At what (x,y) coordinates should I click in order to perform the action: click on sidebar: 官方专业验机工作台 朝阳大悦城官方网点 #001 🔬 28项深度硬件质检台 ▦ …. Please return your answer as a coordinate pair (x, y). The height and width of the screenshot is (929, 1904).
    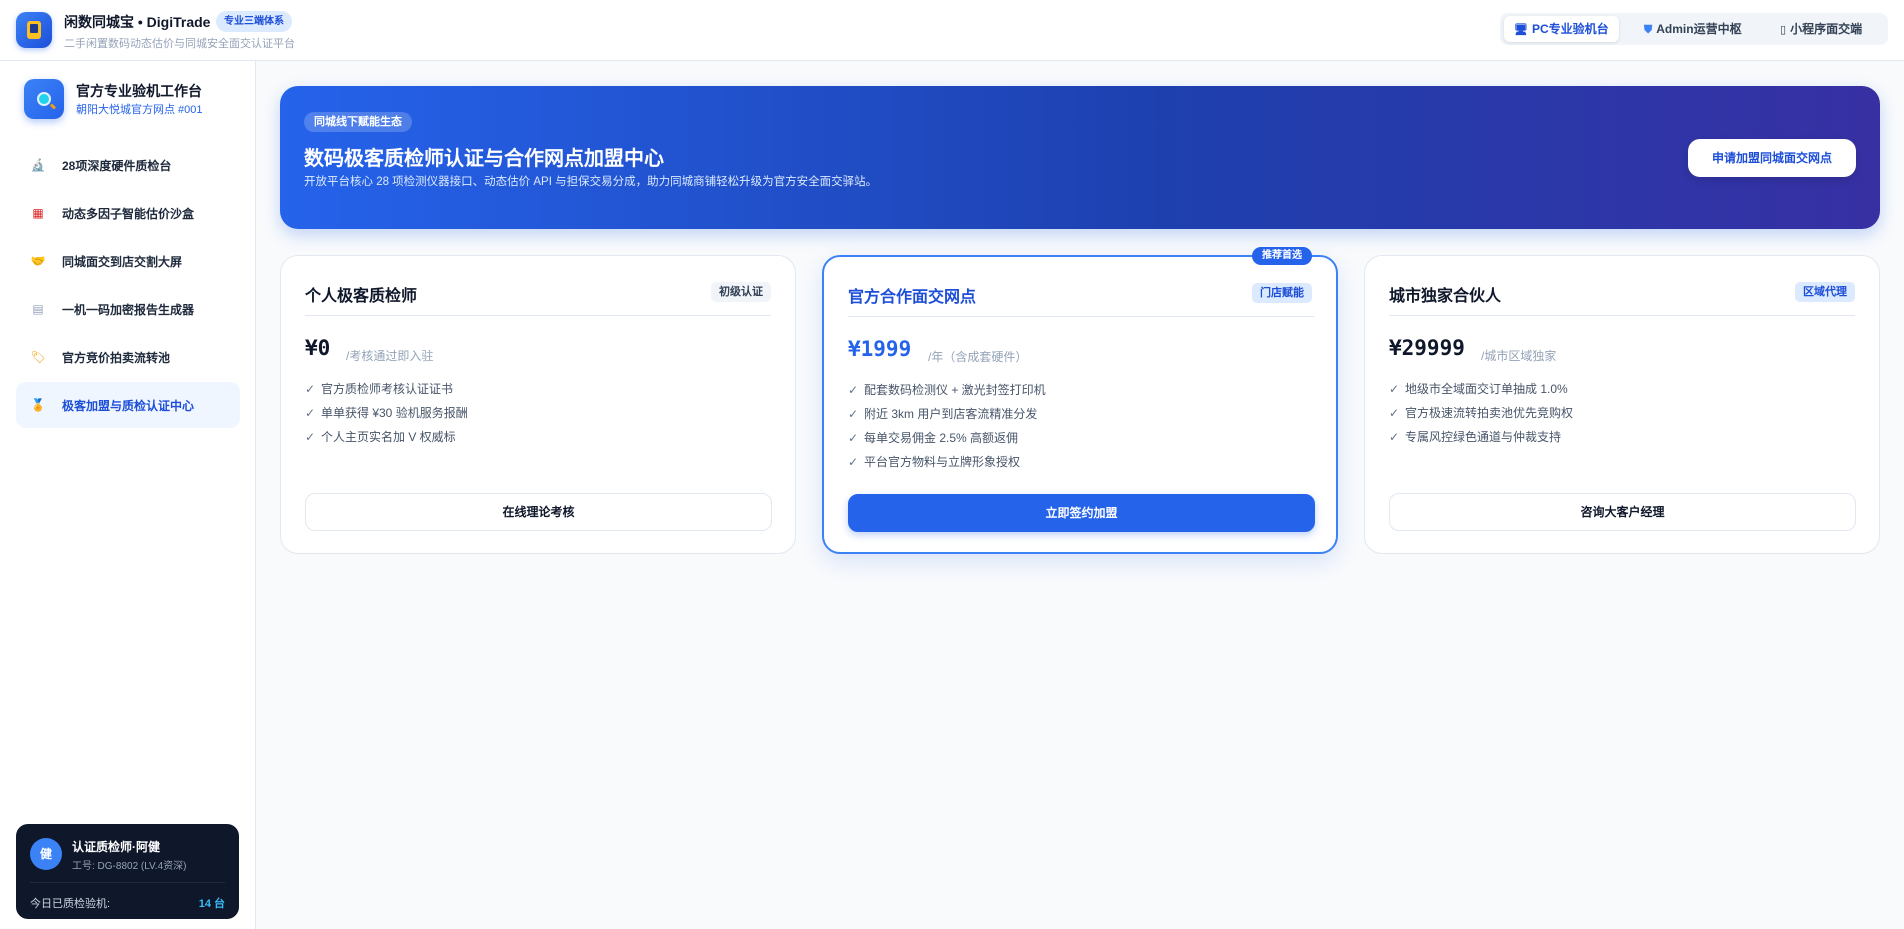
    Looking at the image, I should click on (128, 495).